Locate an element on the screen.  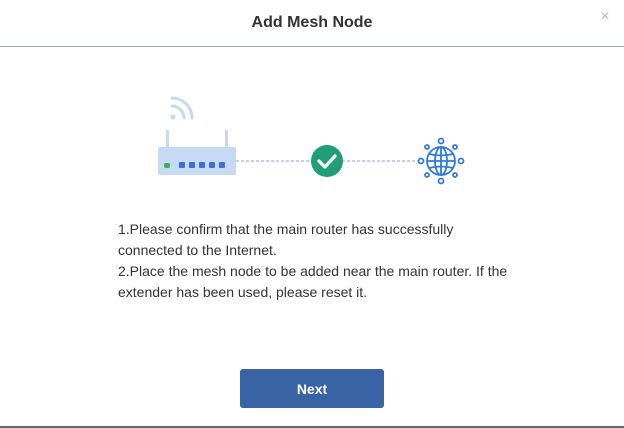
globe-icon is located at coordinates (441, 161).